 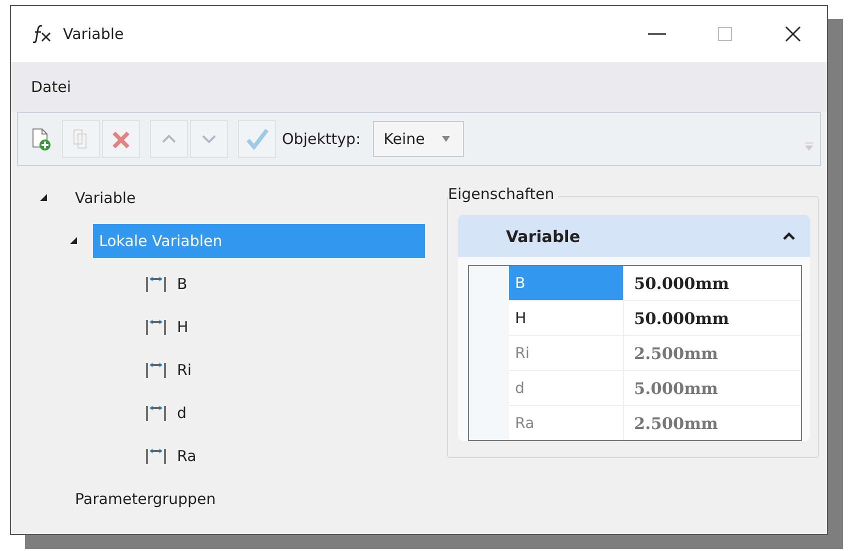 What do you see at coordinates (184, 369) in the screenshot?
I see `tree-item: Ri` at bounding box center [184, 369].